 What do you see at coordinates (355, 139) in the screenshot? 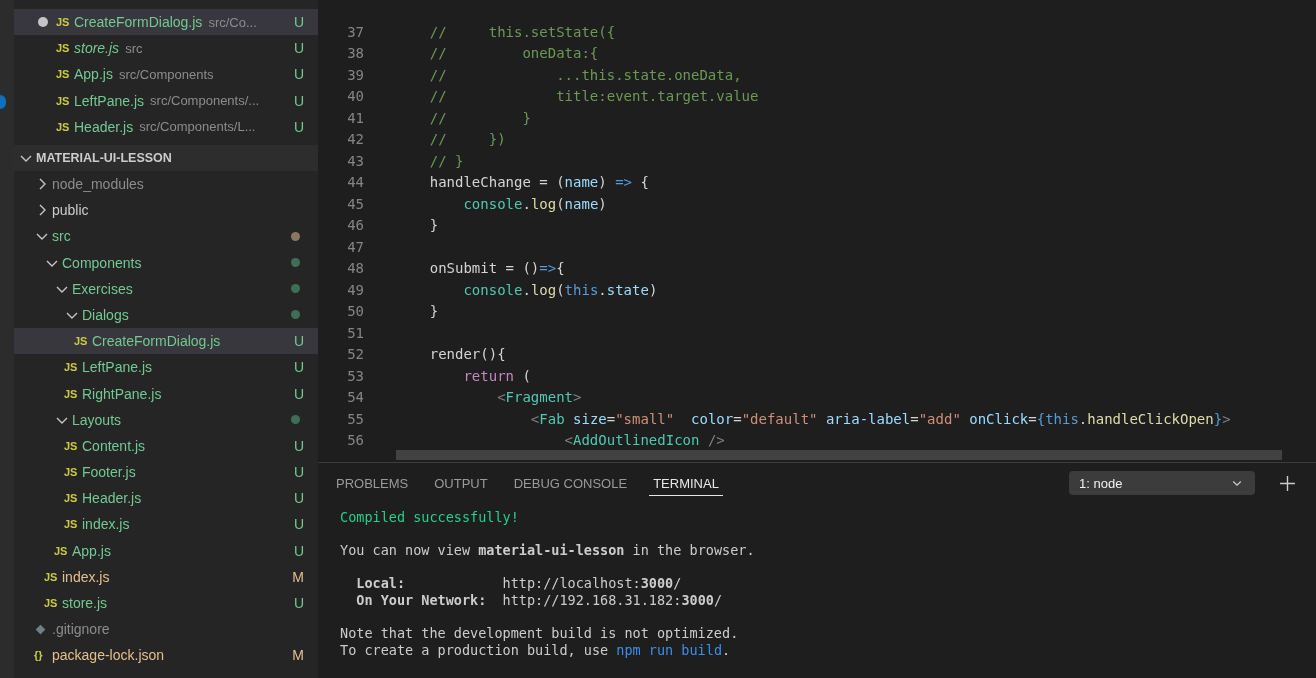
I see `line-number: 42` at bounding box center [355, 139].